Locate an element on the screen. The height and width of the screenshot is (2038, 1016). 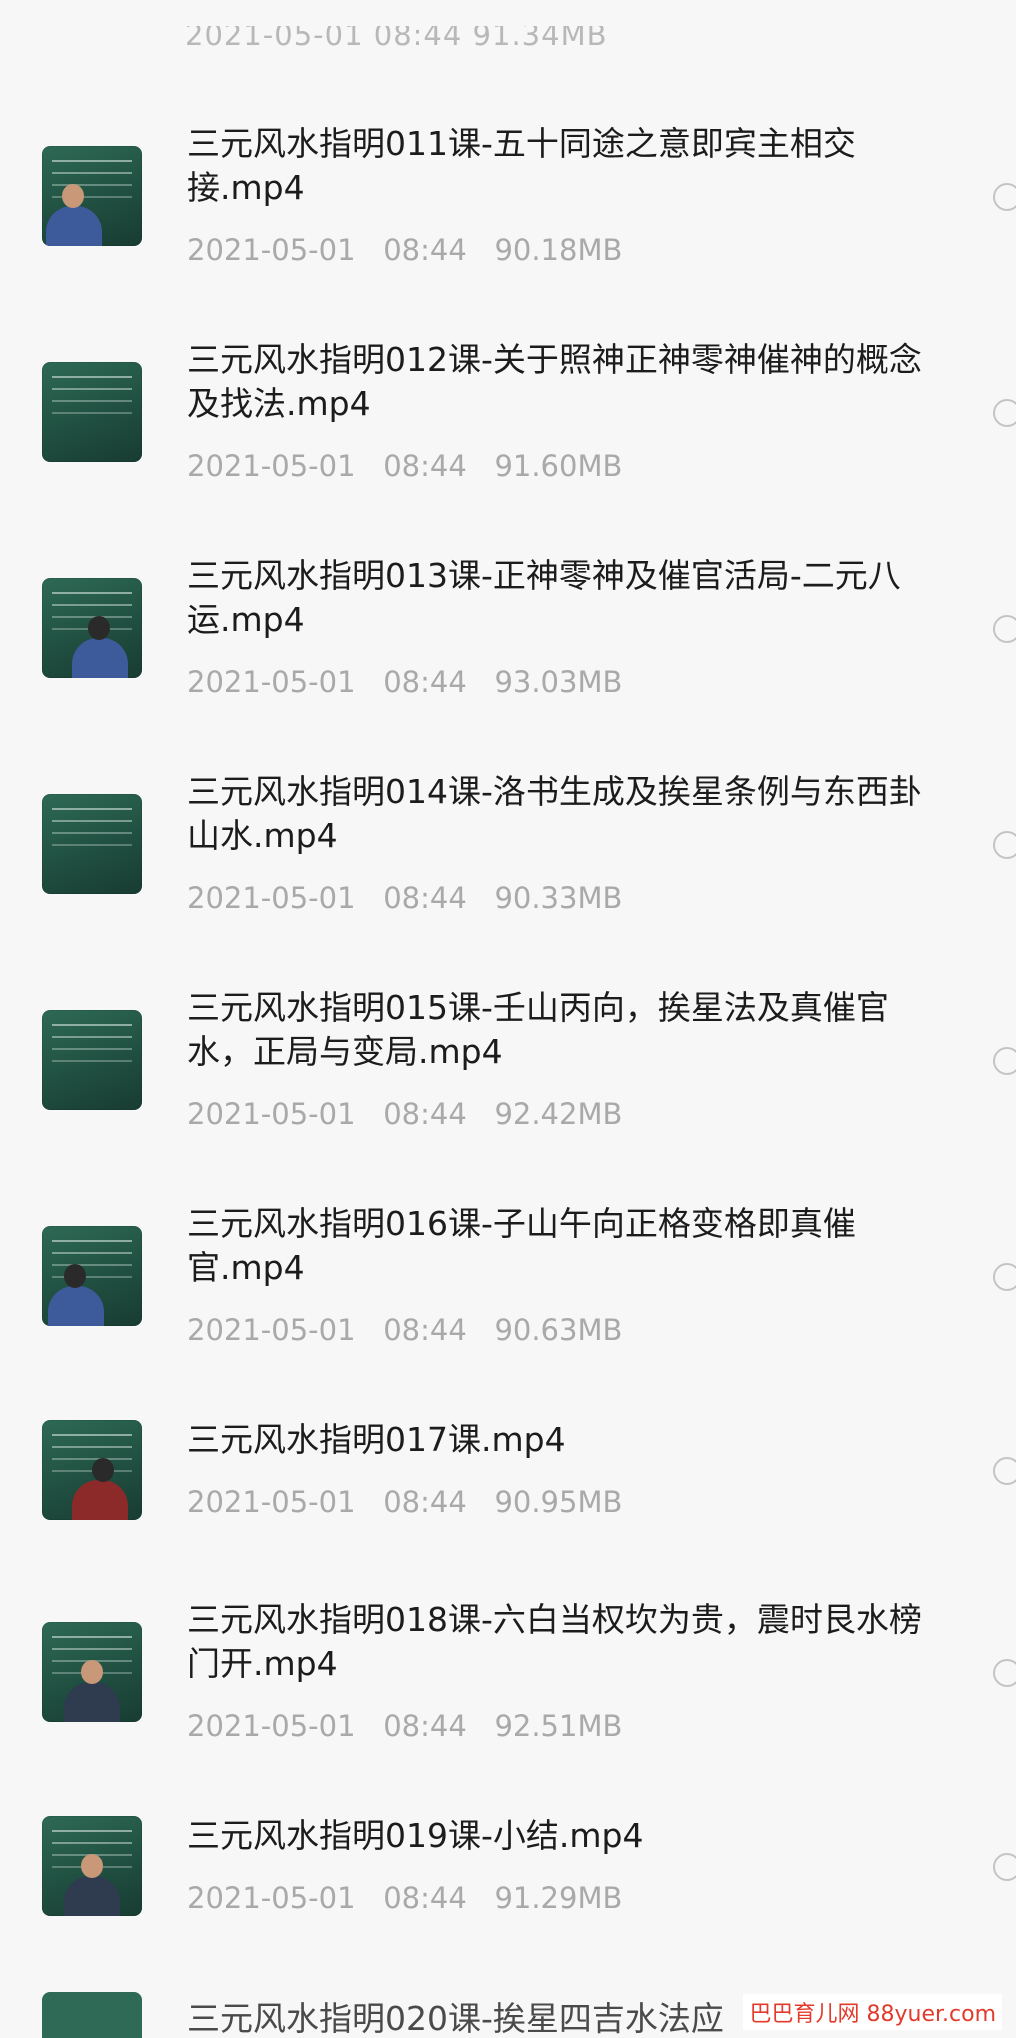
file-meta: 2021-05-01 08:44 90.63MB is located at coordinates (405, 1330).